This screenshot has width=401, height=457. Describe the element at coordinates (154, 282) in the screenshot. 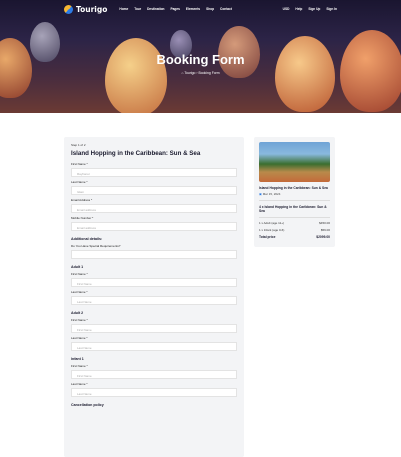

I see `adult1-first-input: First Name` at that location.